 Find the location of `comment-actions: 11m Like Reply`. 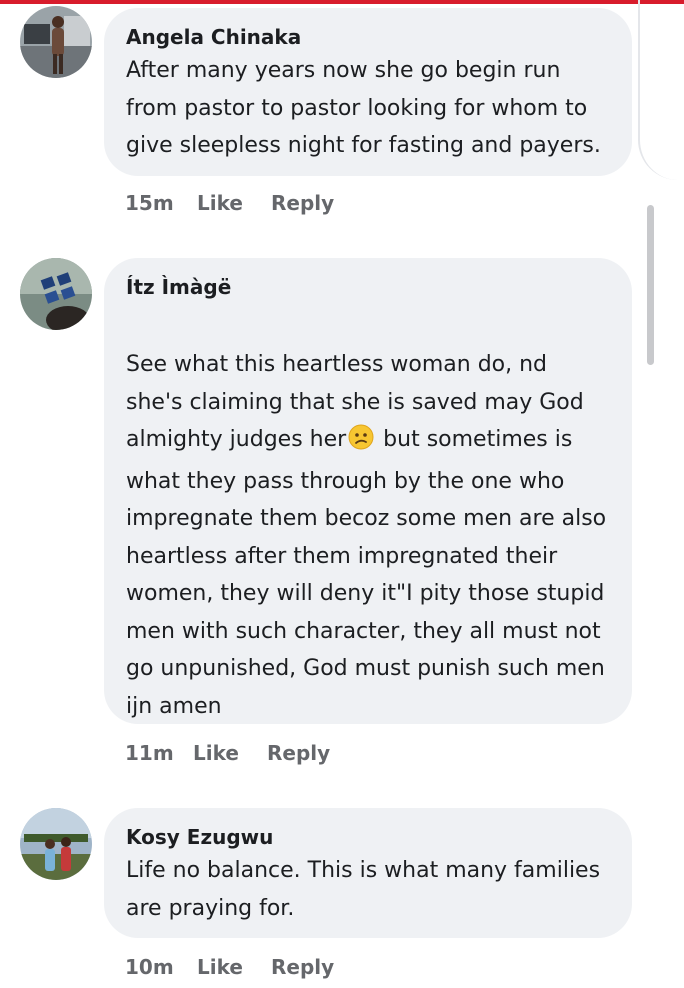

comment-actions: 11m Like Reply is located at coordinates (227, 753).